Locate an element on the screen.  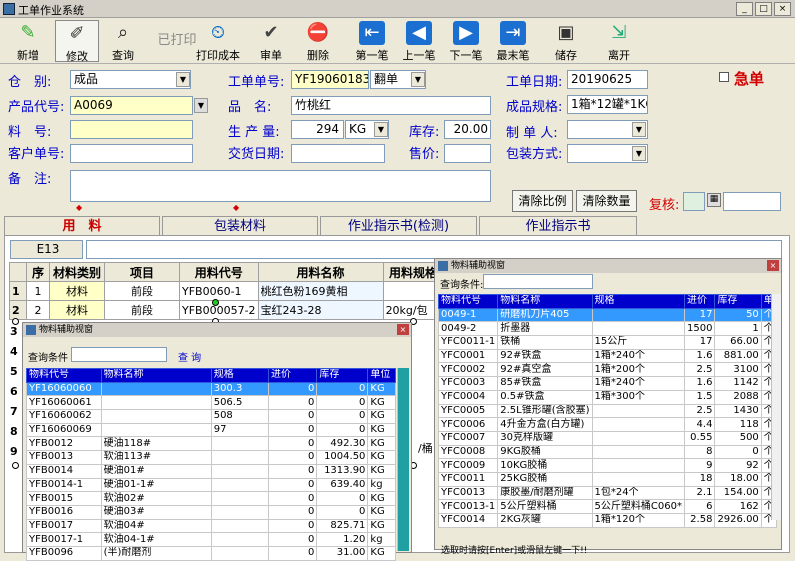
list-item: YFC0001 92#铁盒 1箱*240个 1.6 881.00 个 is located at coordinates (607, 356).